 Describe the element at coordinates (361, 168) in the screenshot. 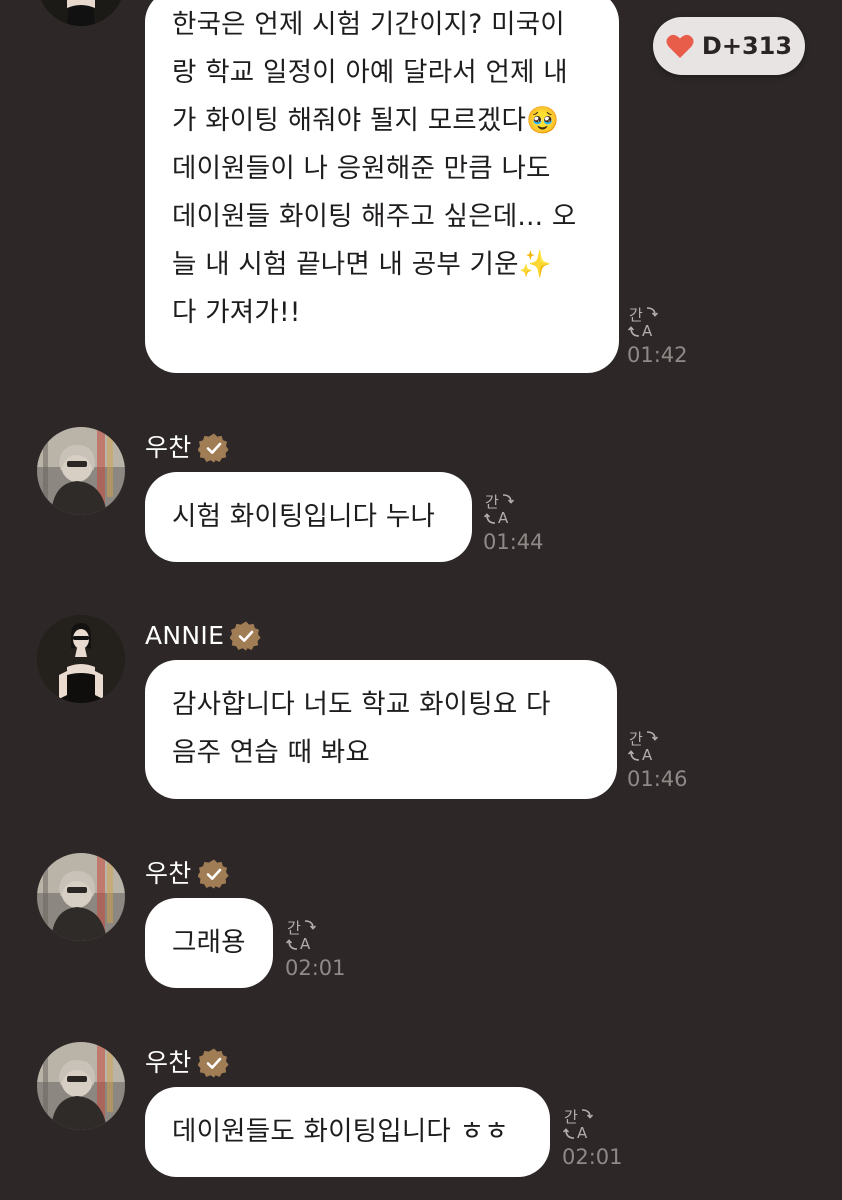

I see `message-line: 데이원들이 나 응원해준 만큼 나도` at that location.